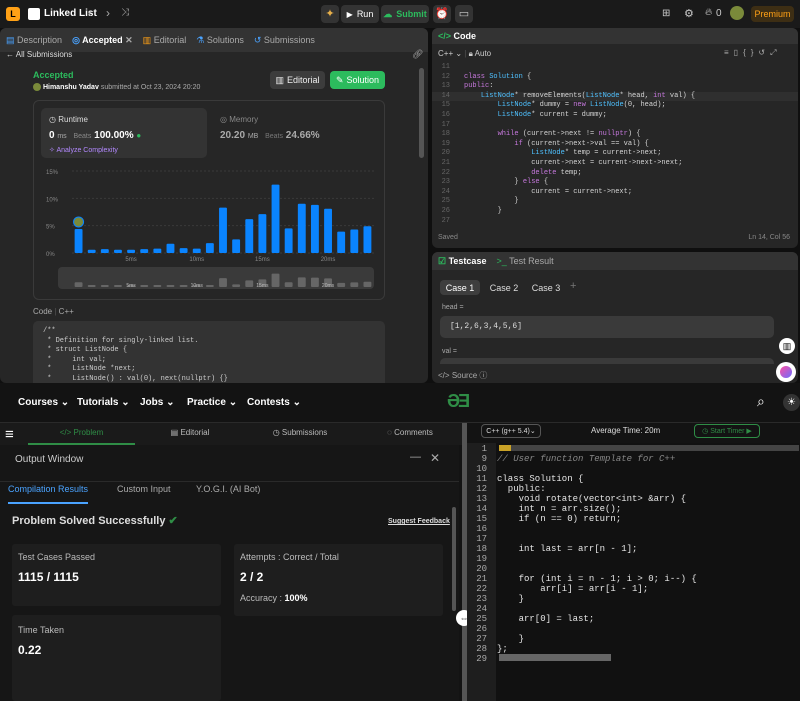  I want to click on nav-practice: Practice ⌄, so click(212, 402).